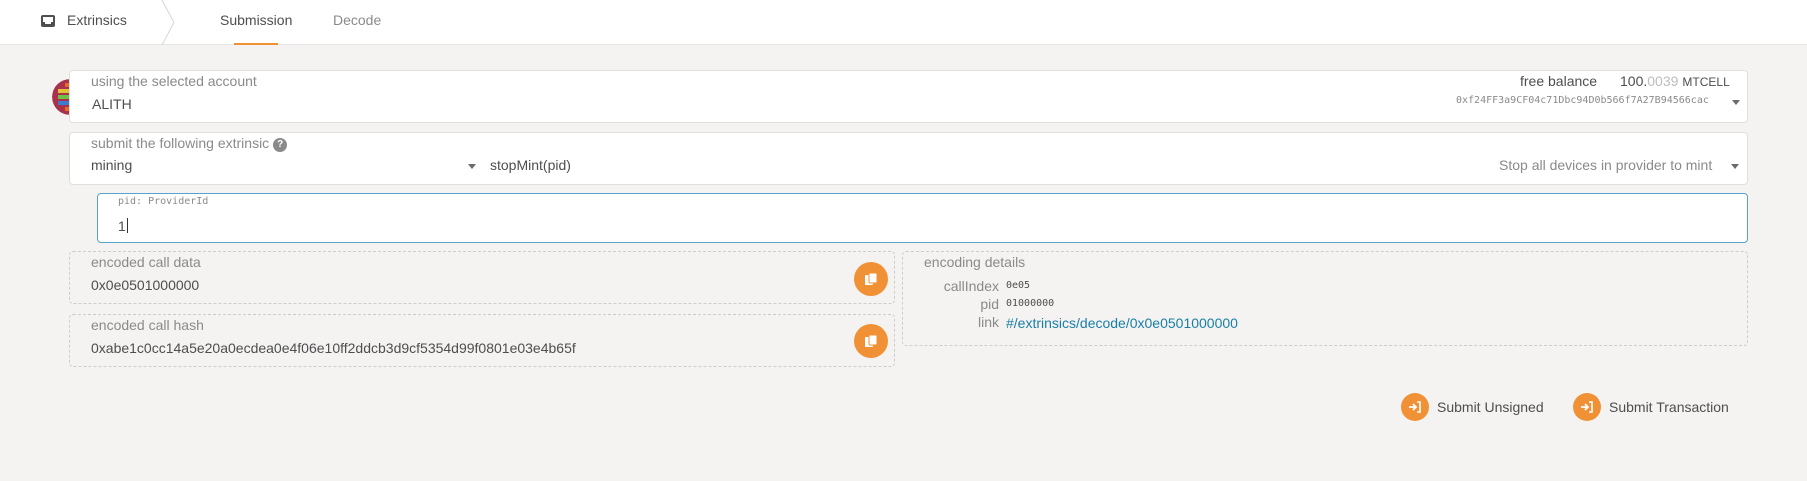  What do you see at coordinates (1559, 81) in the screenshot?
I see `balance-label: free balance` at bounding box center [1559, 81].